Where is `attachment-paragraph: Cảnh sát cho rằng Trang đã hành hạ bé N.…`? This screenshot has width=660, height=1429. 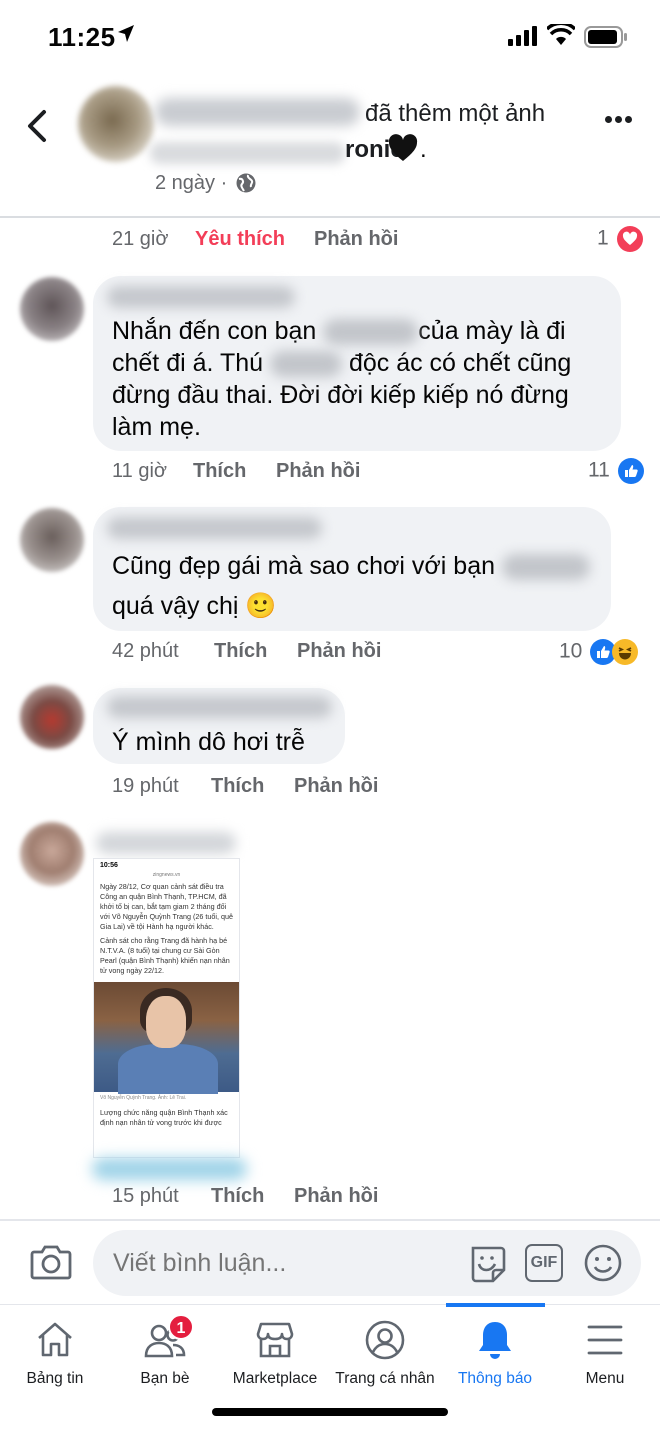 attachment-paragraph: Cảnh sát cho rằng Trang đã hành hạ bé N.… is located at coordinates (165, 955).